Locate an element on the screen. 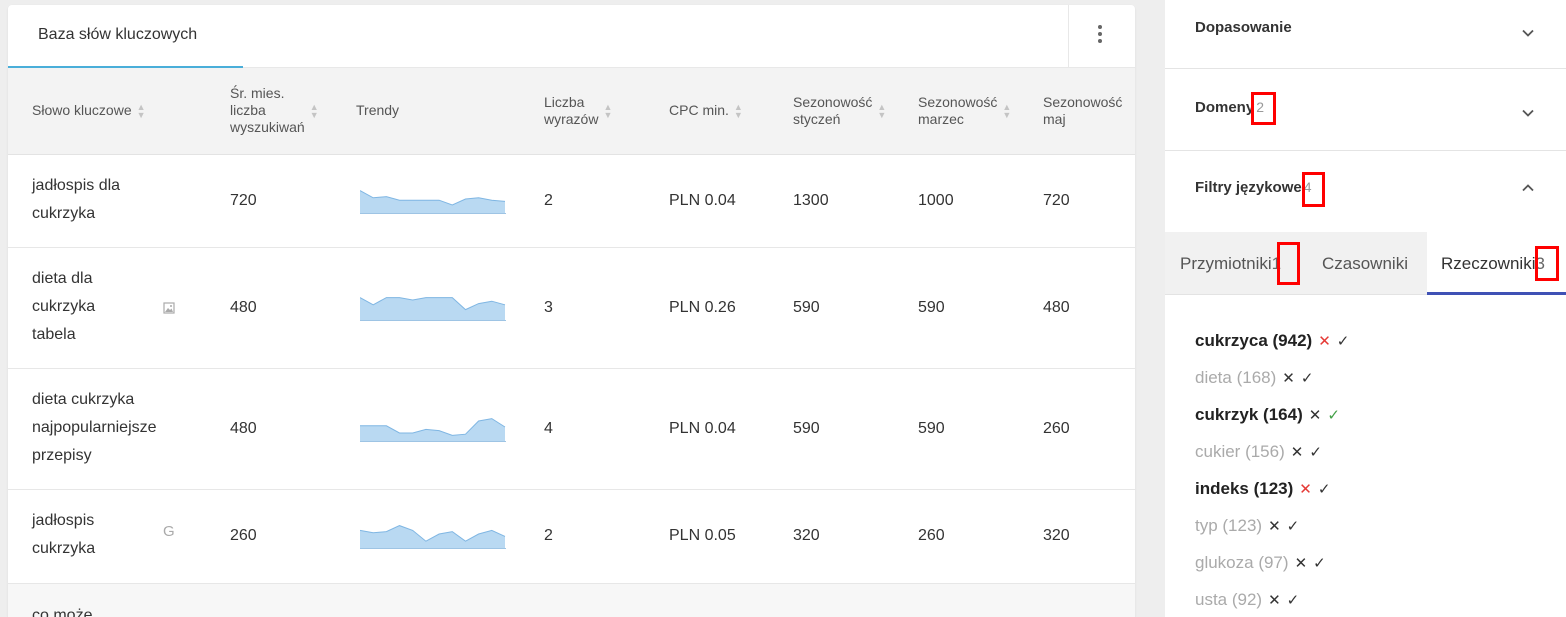 Image resolution: width=1566 pixels, height=617 pixels. more-options-icon is located at coordinates (1100, 37).